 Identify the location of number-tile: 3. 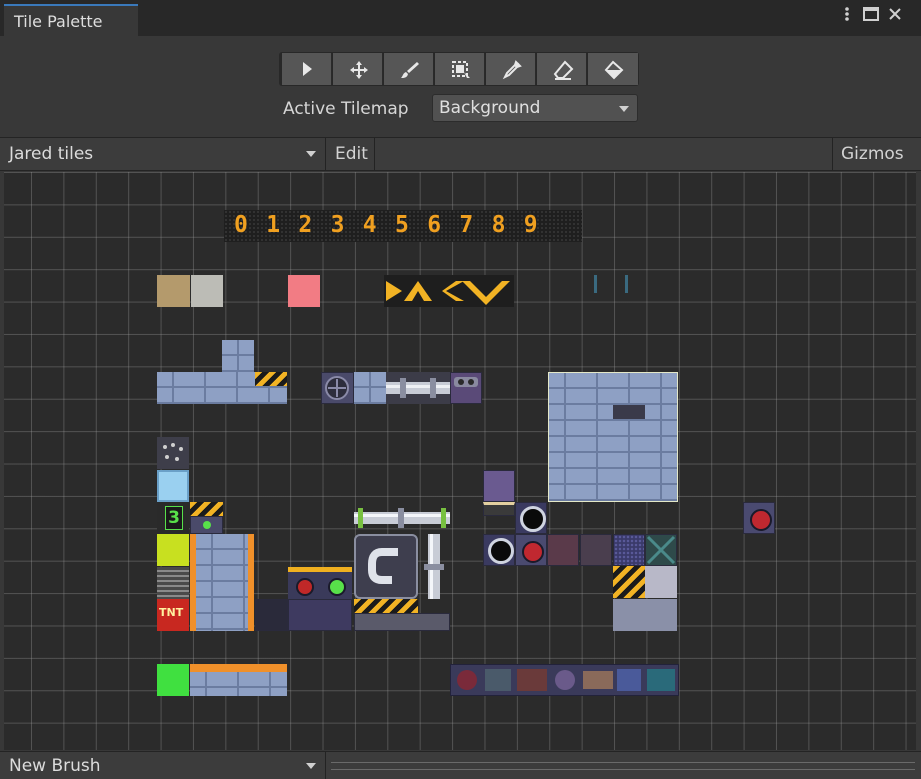
(173, 518).